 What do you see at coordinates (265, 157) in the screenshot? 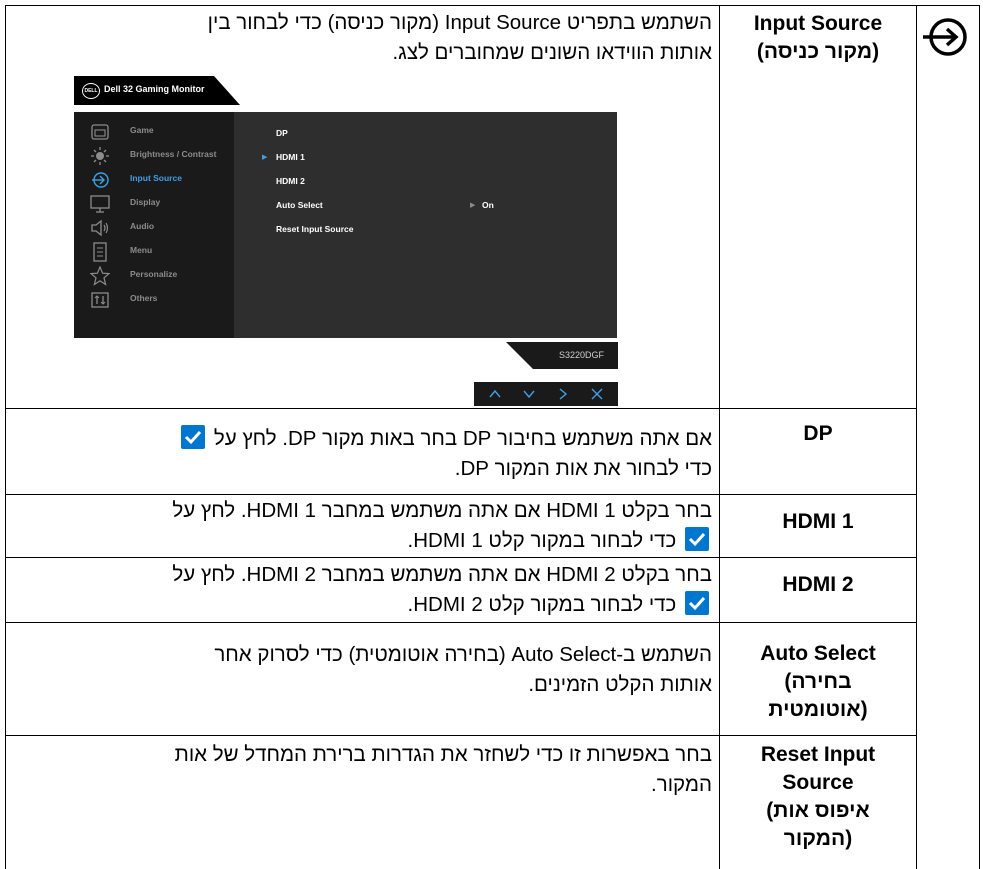
I see `selected-arrow-icon: ▶` at bounding box center [265, 157].